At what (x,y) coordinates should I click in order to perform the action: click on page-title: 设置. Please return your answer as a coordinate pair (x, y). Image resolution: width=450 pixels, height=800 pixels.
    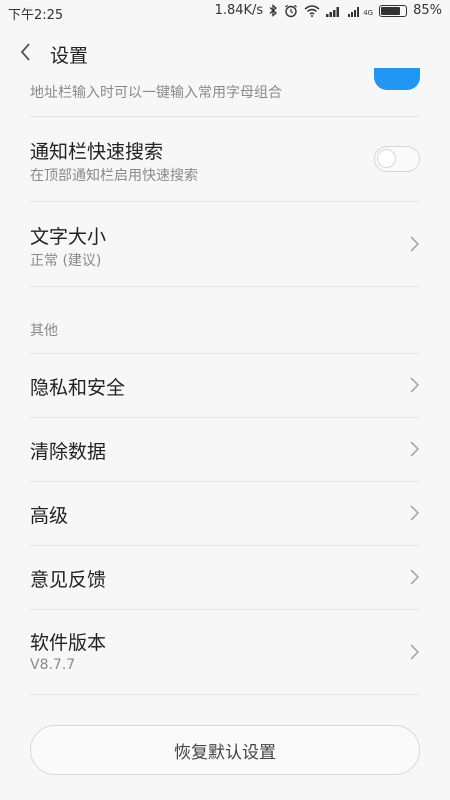
    Looking at the image, I should click on (69, 56).